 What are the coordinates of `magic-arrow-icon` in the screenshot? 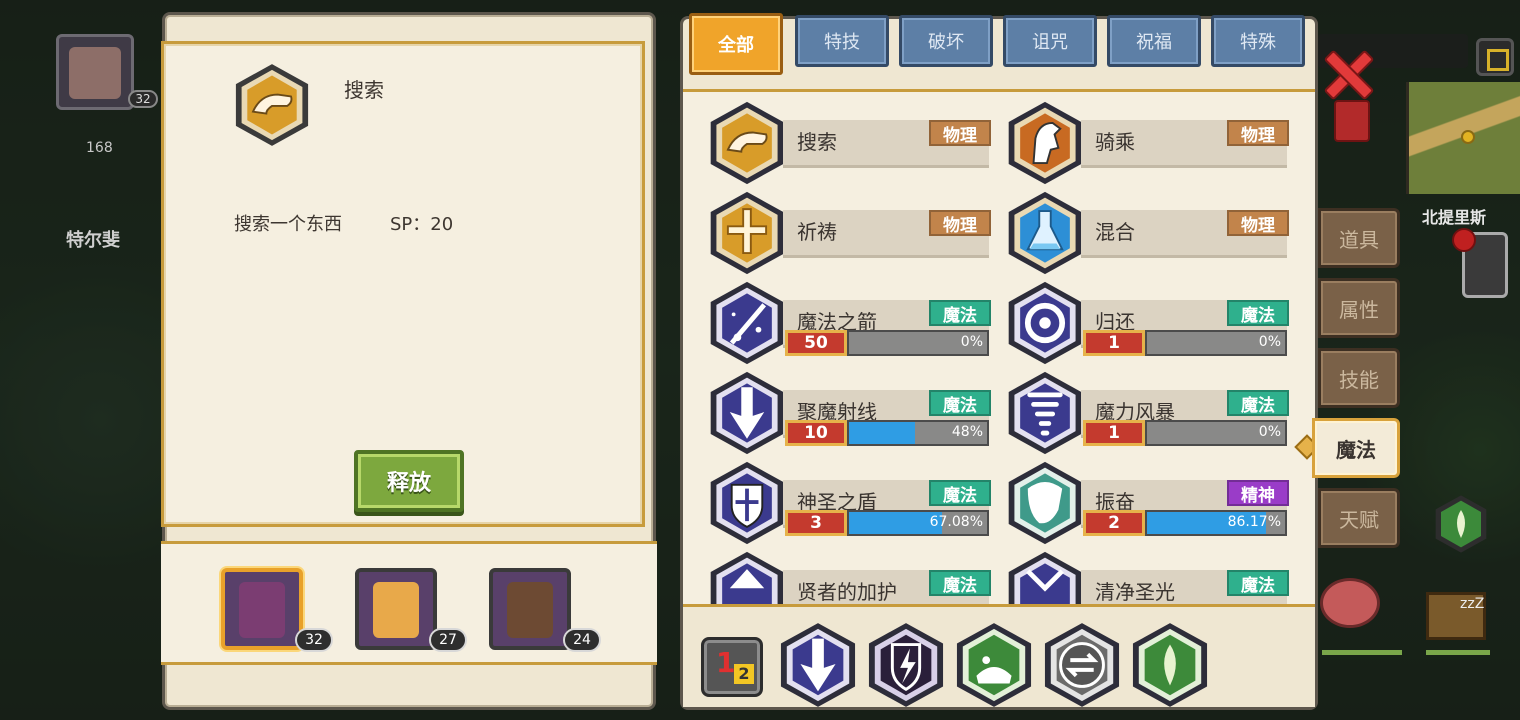 It's located at (747, 323).